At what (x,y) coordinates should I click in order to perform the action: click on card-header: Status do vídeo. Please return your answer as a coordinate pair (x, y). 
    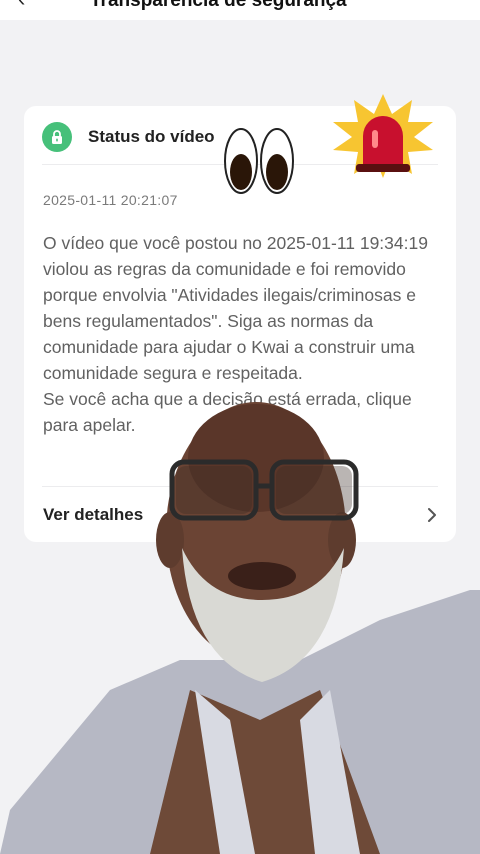
    Looking at the image, I should click on (128, 137).